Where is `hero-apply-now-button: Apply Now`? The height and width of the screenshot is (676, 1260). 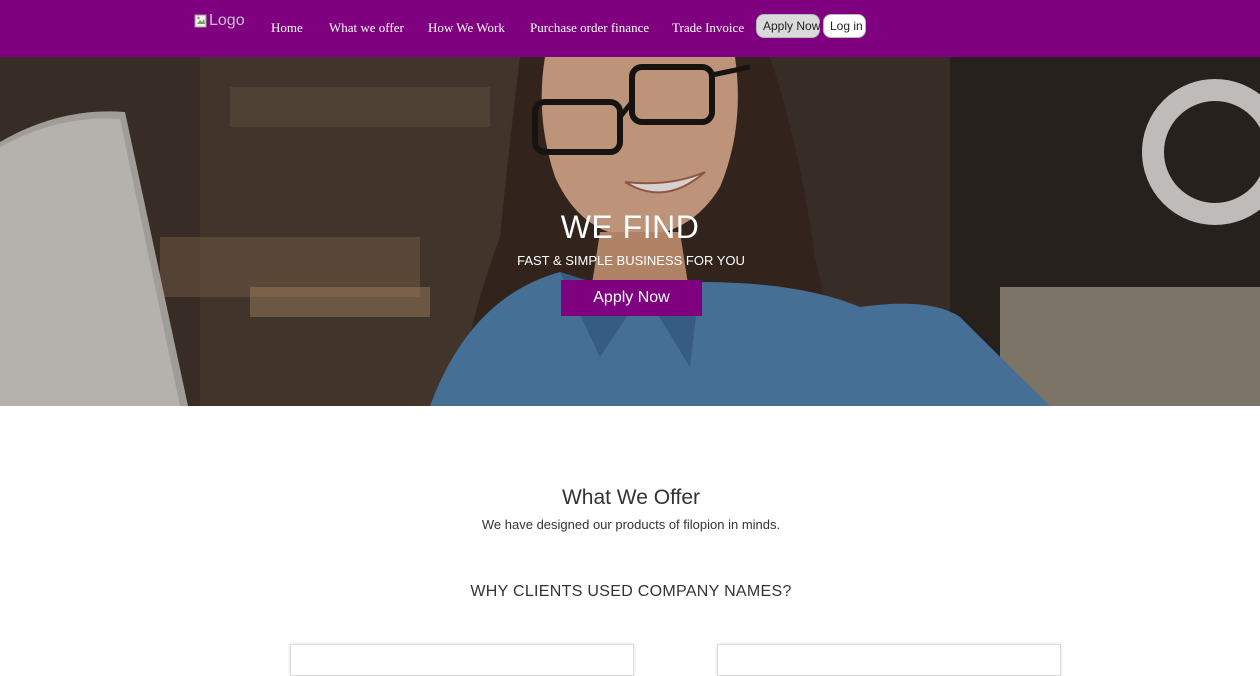 hero-apply-now-button: Apply Now is located at coordinates (631, 298).